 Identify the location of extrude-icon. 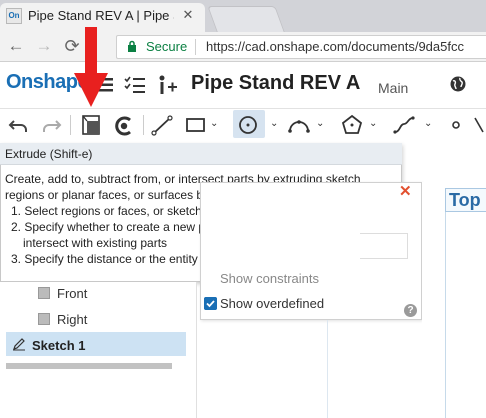
(91, 125).